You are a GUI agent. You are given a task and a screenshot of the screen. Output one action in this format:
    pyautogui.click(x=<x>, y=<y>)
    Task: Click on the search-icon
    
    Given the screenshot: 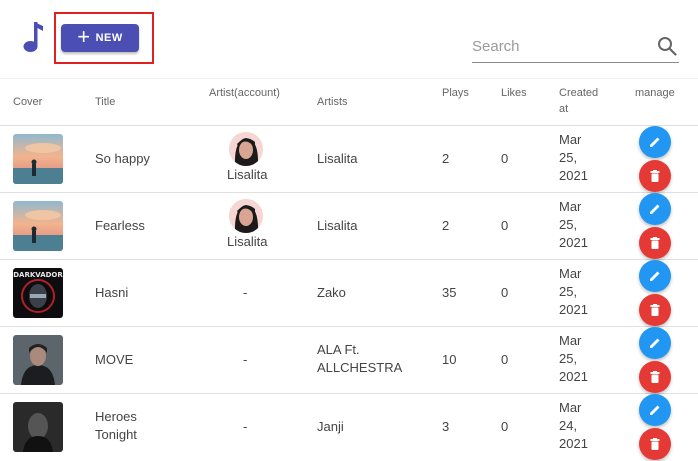 What is the action you would take?
    pyautogui.click(x=667, y=46)
    